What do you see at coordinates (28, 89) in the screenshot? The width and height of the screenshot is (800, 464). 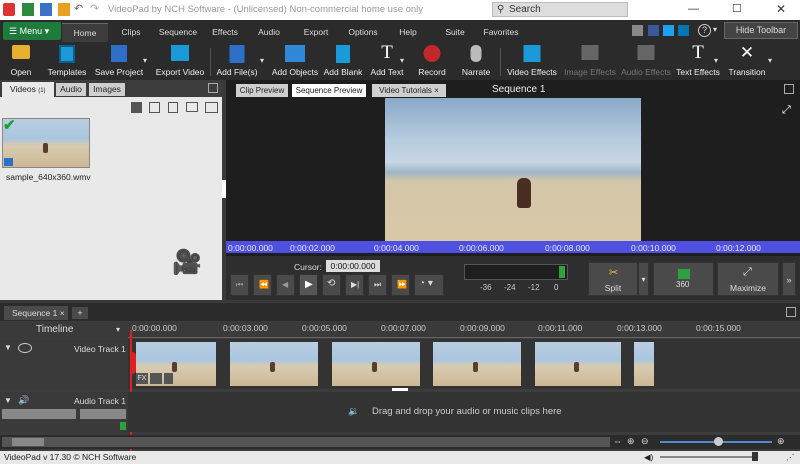 I see `tab-videos: Videos (1)` at bounding box center [28, 89].